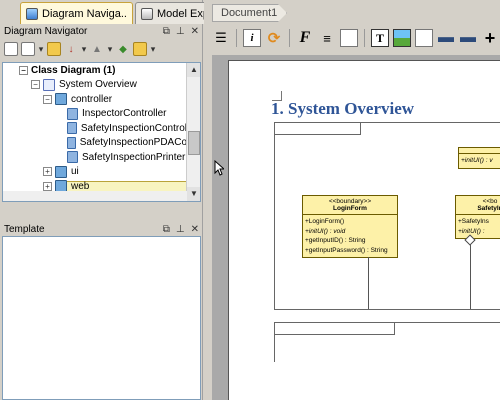 This screenshot has height=400, width=500. Describe the element at coordinates (349, 38) in the screenshot. I see `formula-icon` at that location.